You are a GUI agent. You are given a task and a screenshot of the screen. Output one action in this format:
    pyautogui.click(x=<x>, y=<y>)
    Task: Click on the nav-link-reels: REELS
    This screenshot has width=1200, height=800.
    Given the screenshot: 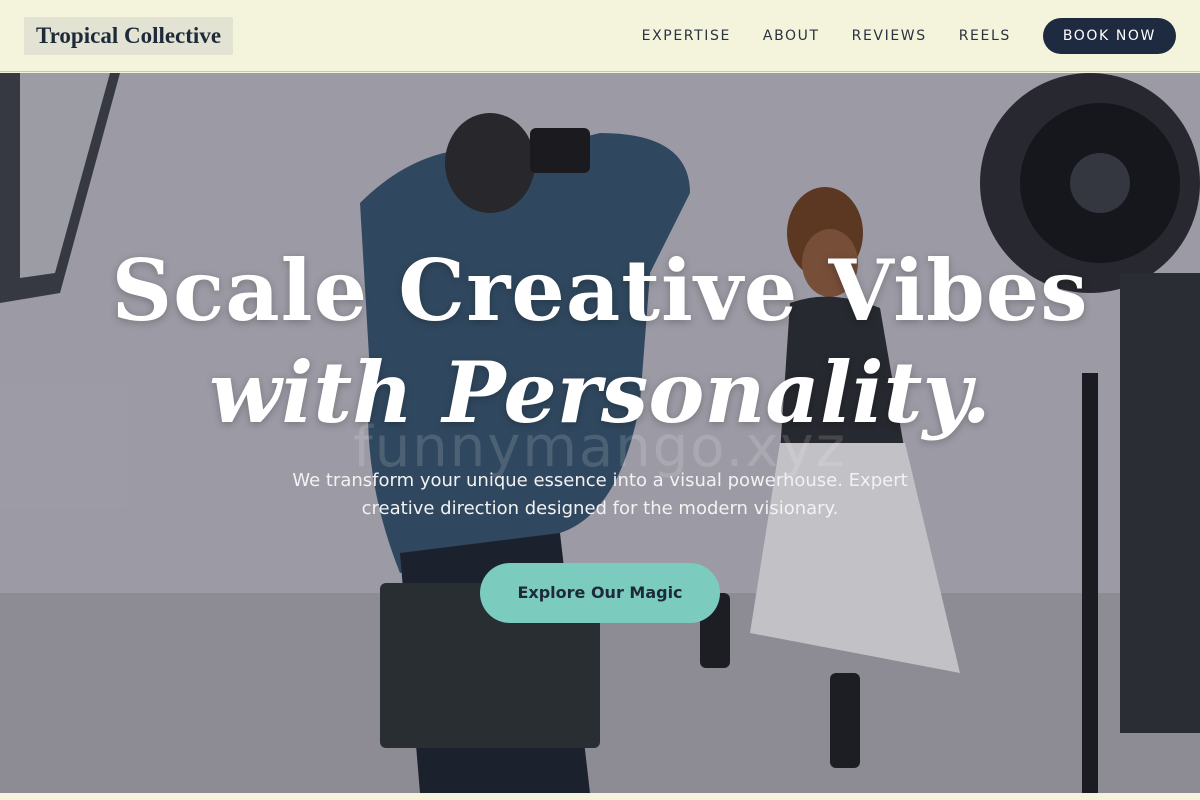 What is the action you would take?
    pyautogui.click(x=985, y=36)
    